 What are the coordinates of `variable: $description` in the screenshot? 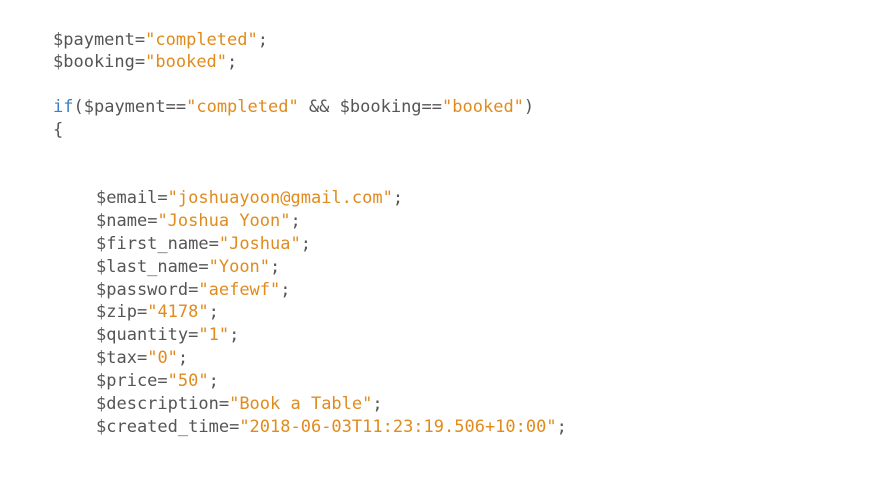 It's located at (157, 404).